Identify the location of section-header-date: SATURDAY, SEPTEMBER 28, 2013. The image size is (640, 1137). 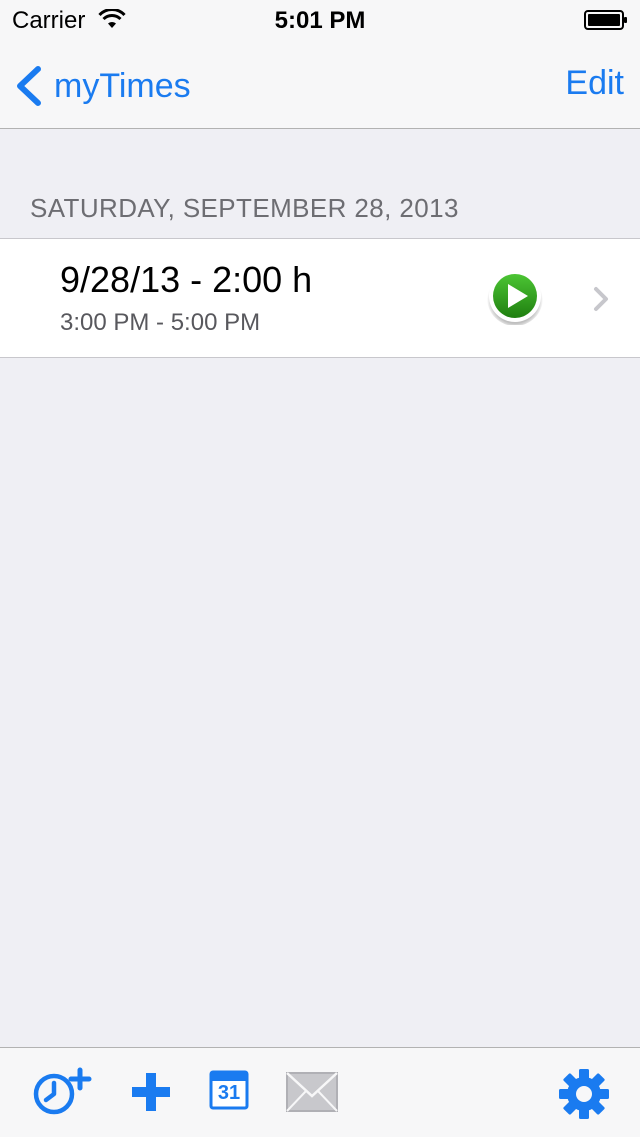
(244, 208).